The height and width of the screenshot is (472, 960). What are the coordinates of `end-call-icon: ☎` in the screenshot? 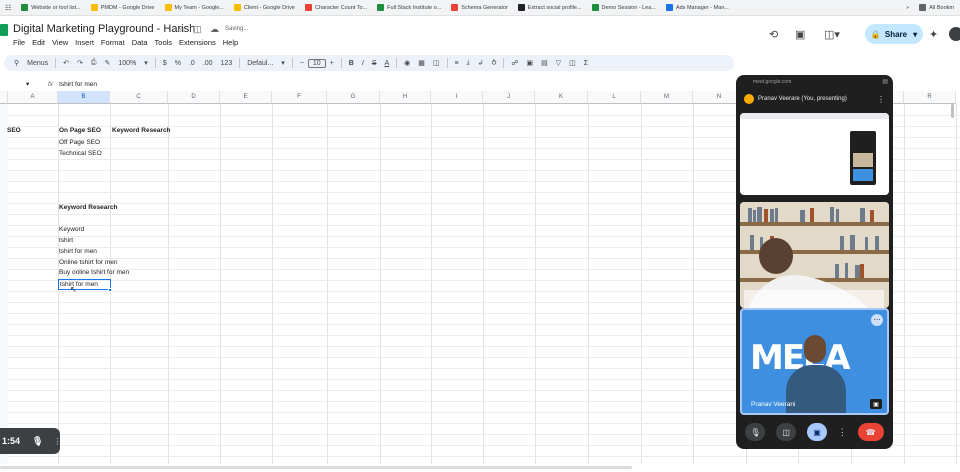 It's located at (870, 432).